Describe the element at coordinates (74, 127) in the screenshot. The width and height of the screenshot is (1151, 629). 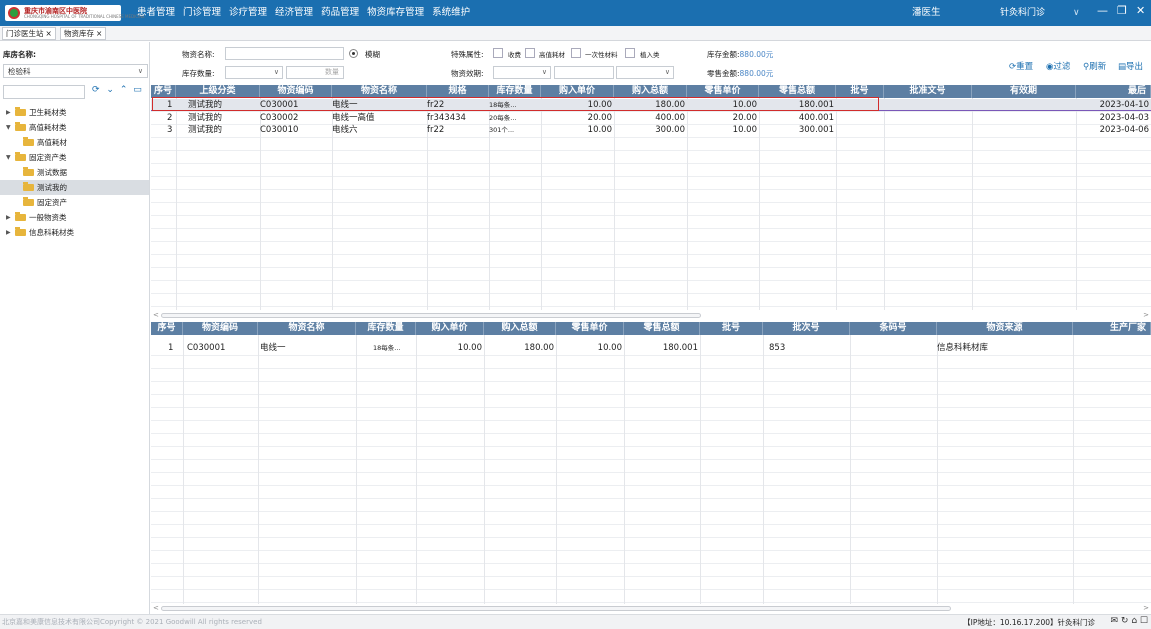
I see `tree-node-high-value: ▼ 高值耗材类` at that location.